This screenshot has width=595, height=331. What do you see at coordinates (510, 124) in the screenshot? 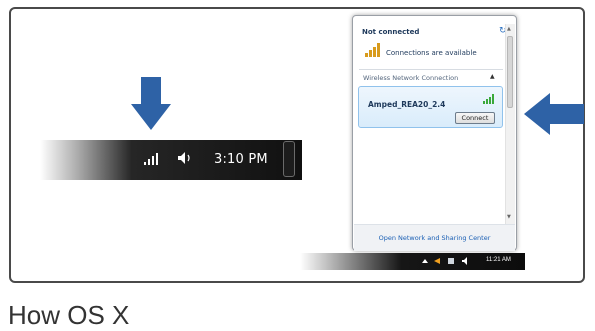
I see `scrollbar: ▲ ▼` at bounding box center [510, 124].